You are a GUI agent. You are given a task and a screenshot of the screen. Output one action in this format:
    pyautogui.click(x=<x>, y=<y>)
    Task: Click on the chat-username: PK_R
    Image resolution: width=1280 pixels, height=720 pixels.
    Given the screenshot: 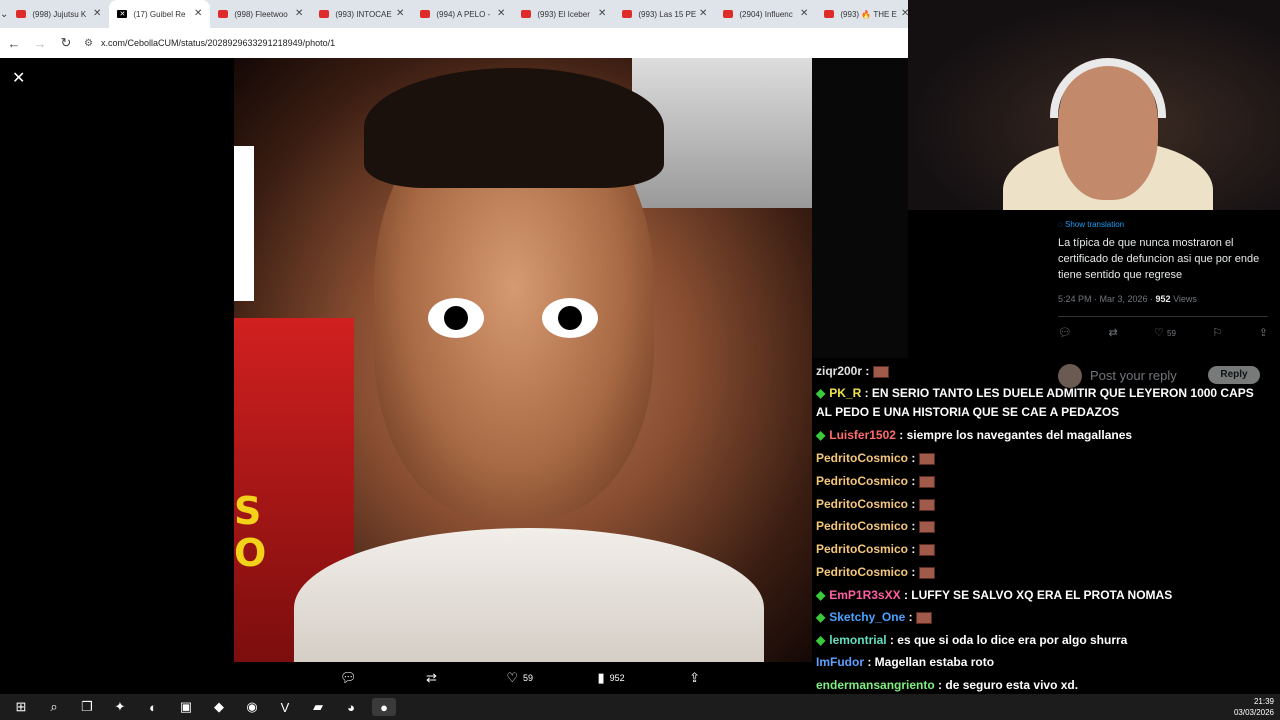 What is the action you would take?
    pyautogui.click(x=845, y=393)
    